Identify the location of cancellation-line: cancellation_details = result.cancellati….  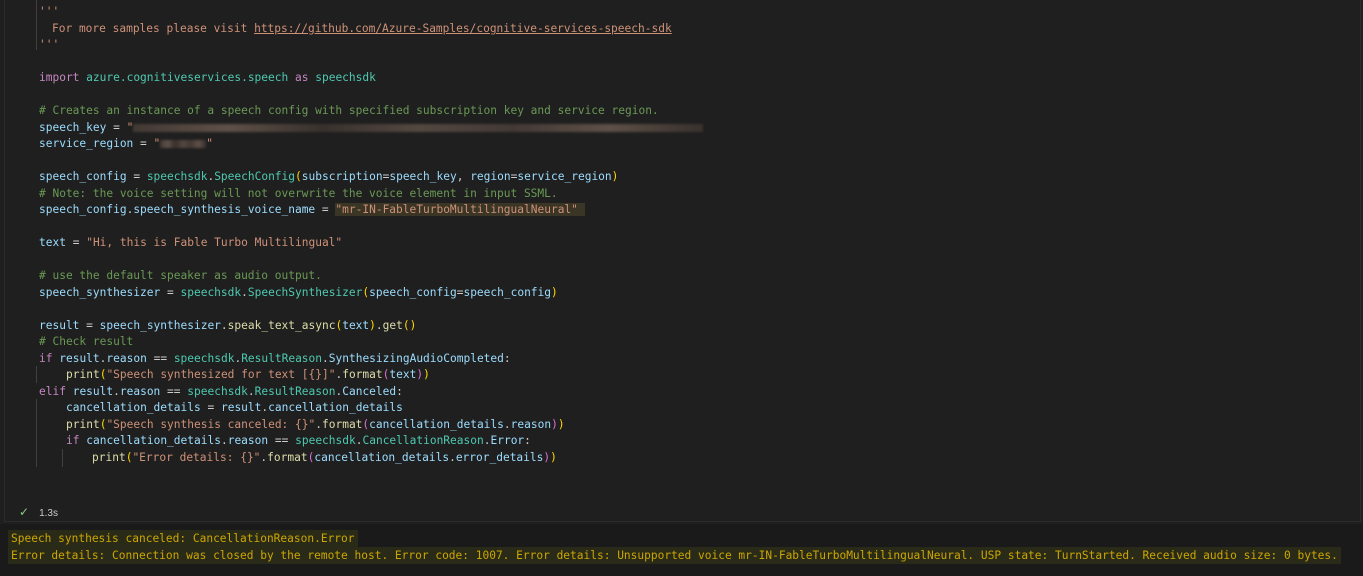
(234, 407).